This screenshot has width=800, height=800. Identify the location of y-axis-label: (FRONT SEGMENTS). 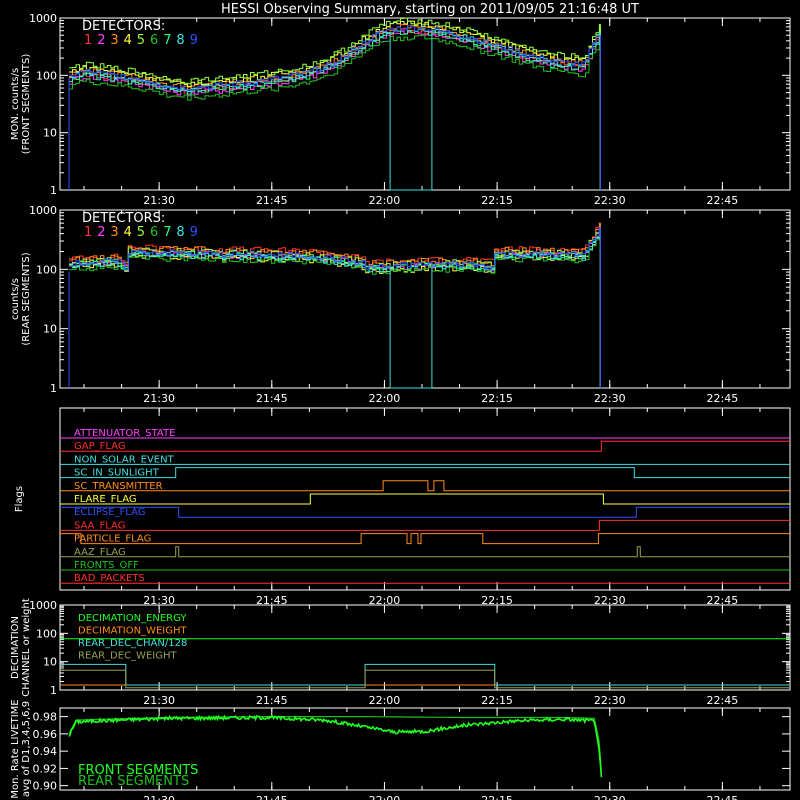
(26, 104).